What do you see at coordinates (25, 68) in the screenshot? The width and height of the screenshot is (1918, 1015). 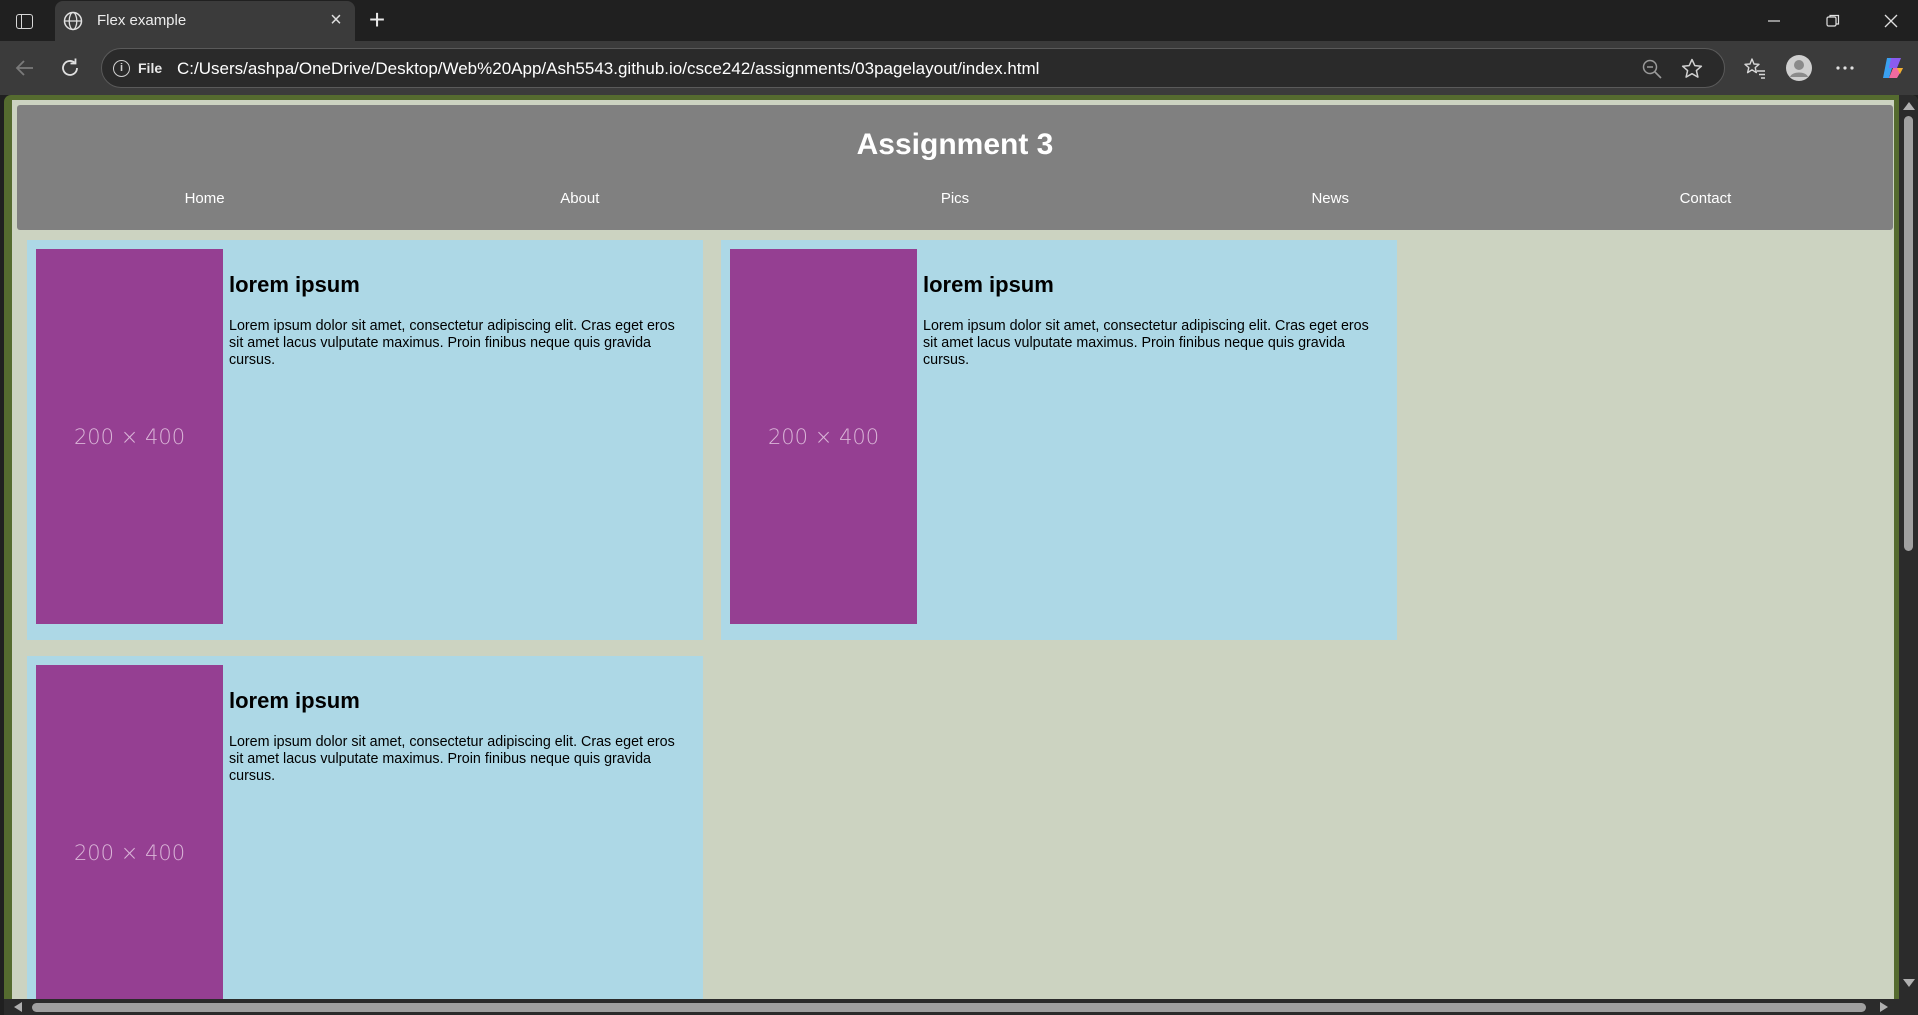 I see `back-icon` at bounding box center [25, 68].